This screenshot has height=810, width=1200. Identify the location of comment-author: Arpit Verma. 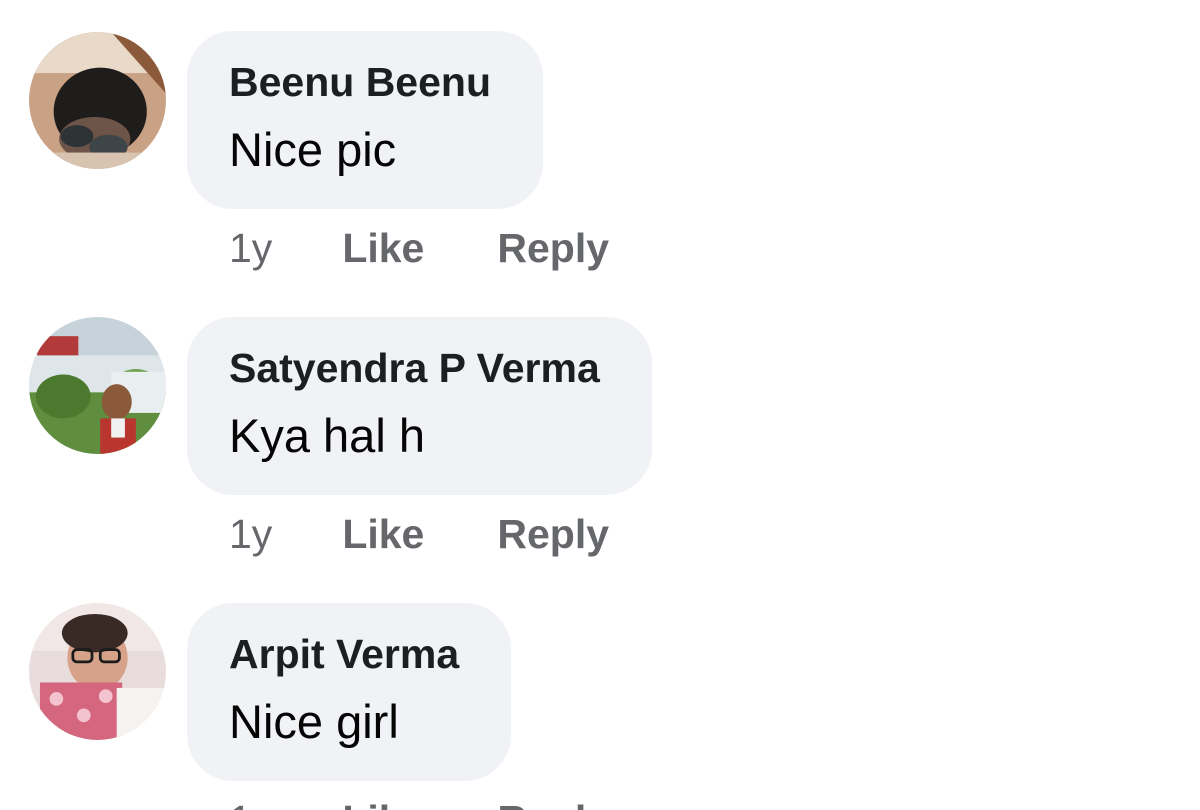
(344, 654).